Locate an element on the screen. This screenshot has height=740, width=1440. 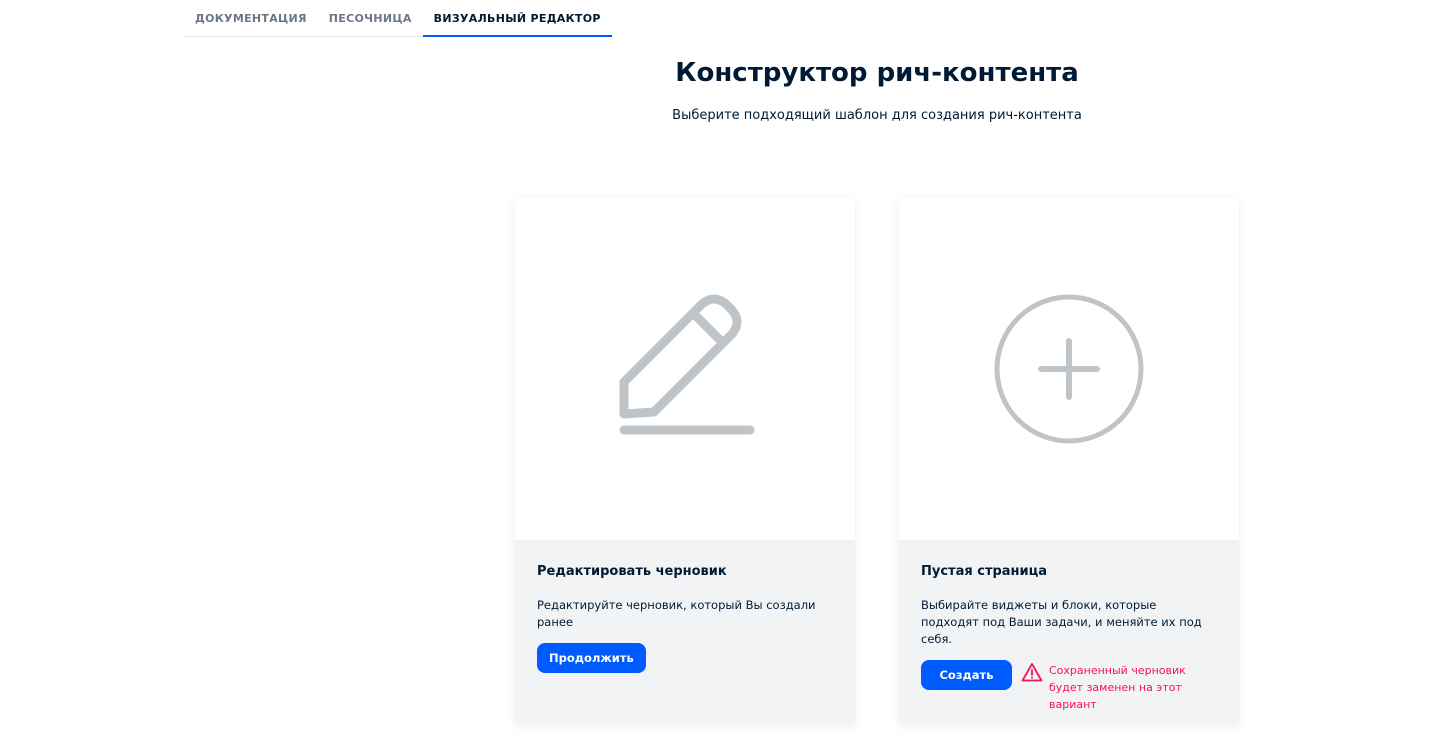
warning-triangle-icon is located at coordinates (1032, 672).